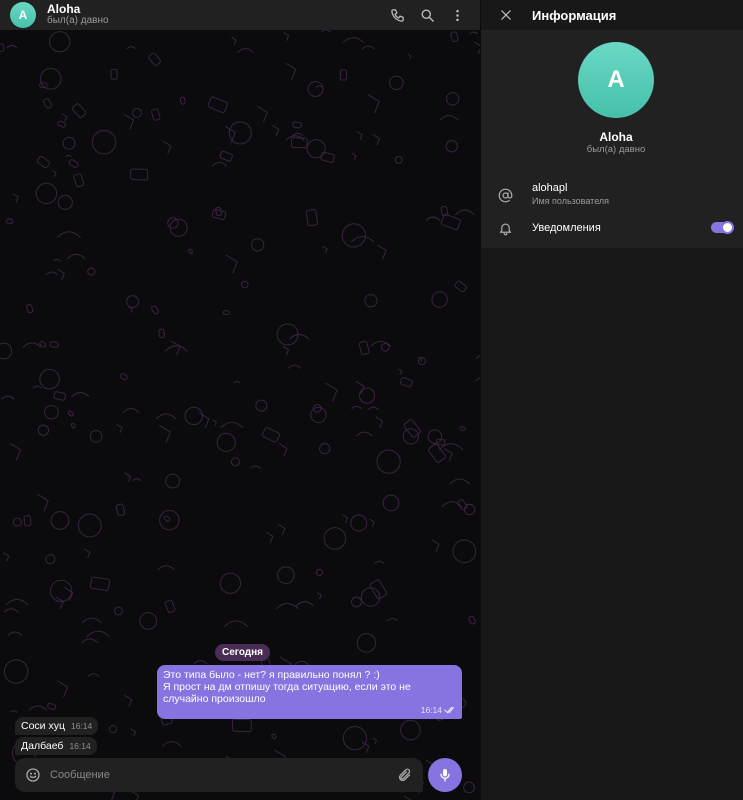  Describe the element at coordinates (505, 195) in the screenshot. I see `at-sign-icon` at that location.